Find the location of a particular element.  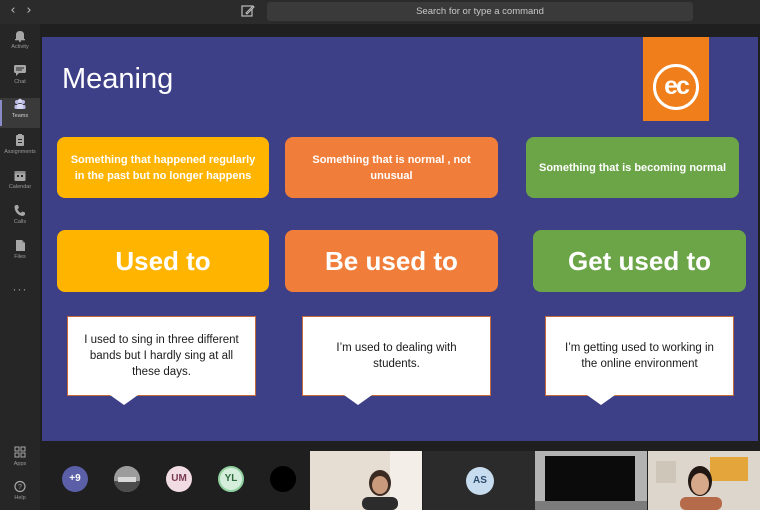

definition-box-get-used-to: Something that is becoming normal is located at coordinates (632, 167).